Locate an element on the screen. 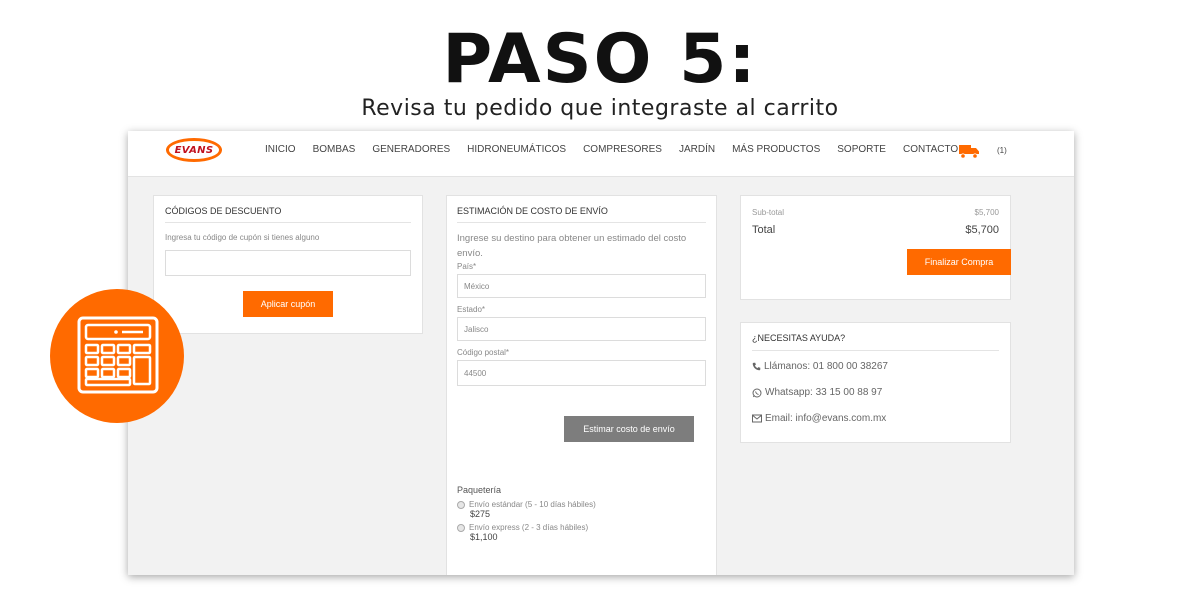 The width and height of the screenshot is (1200, 600). coupon-input is located at coordinates (288, 263).